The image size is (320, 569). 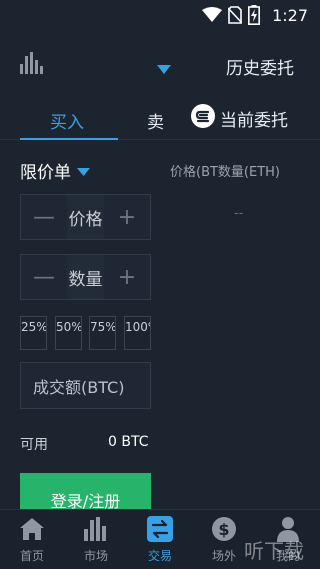 What do you see at coordinates (254, 120) in the screenshot?
I see `tab-current-orders-label: 当前委托` at bounding box center [254, 120].